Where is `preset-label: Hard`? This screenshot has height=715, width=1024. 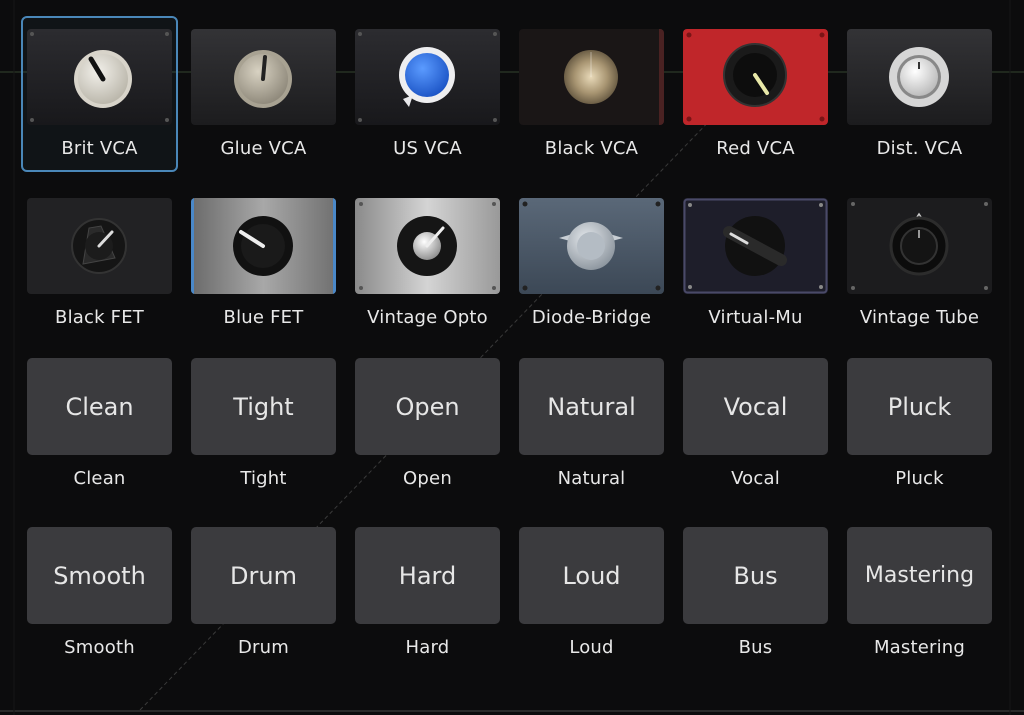 preset-label: Hard is located at coordinates (427, 647).